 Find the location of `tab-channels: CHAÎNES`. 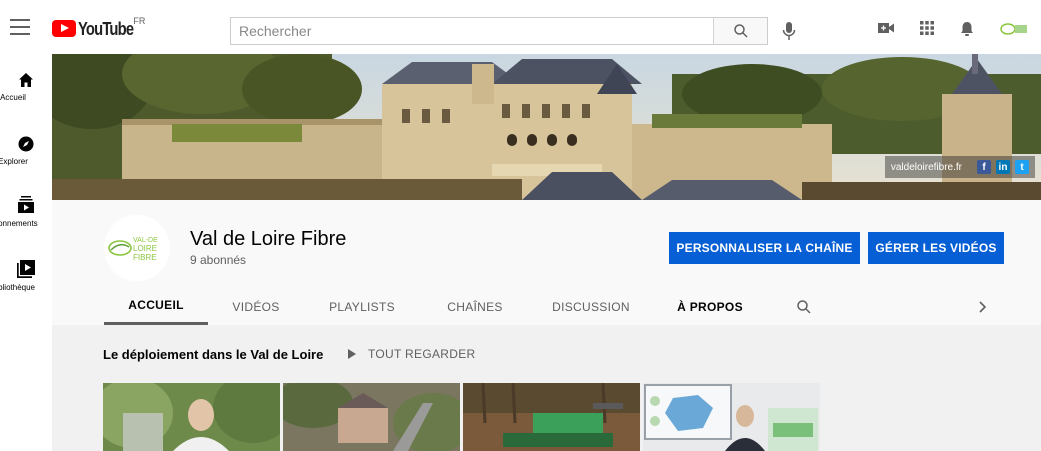

tab-channels: CHAÎNES is located at coordinates (475, 306).